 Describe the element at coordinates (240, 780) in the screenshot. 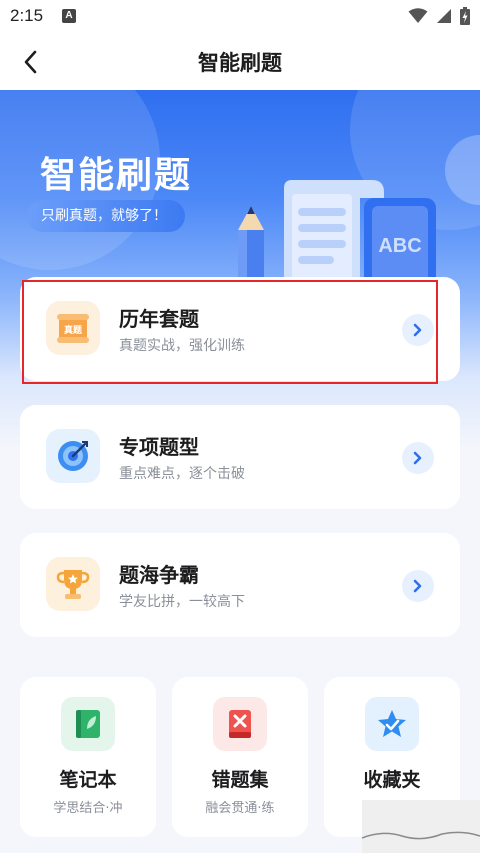

I see `tile-title: 错题集` at that location.